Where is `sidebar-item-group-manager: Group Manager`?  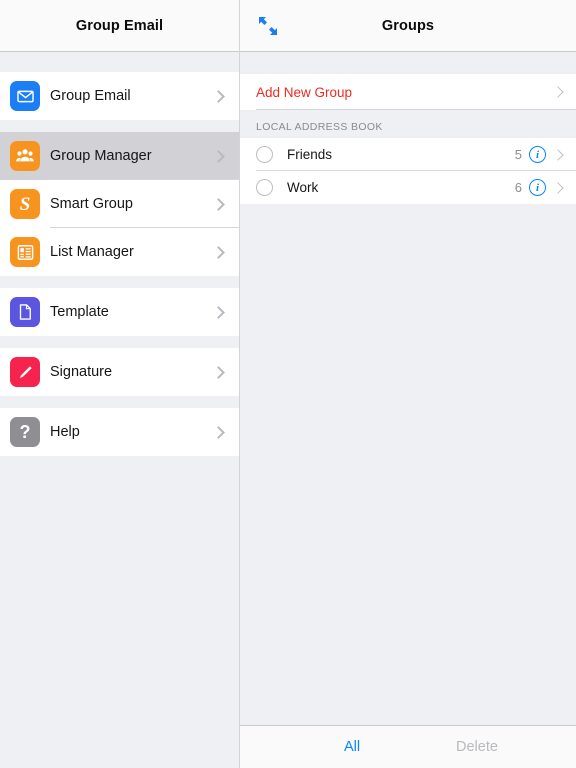 sidebar-item-group-manager: Group Manager is located at coordinates (119, 156).